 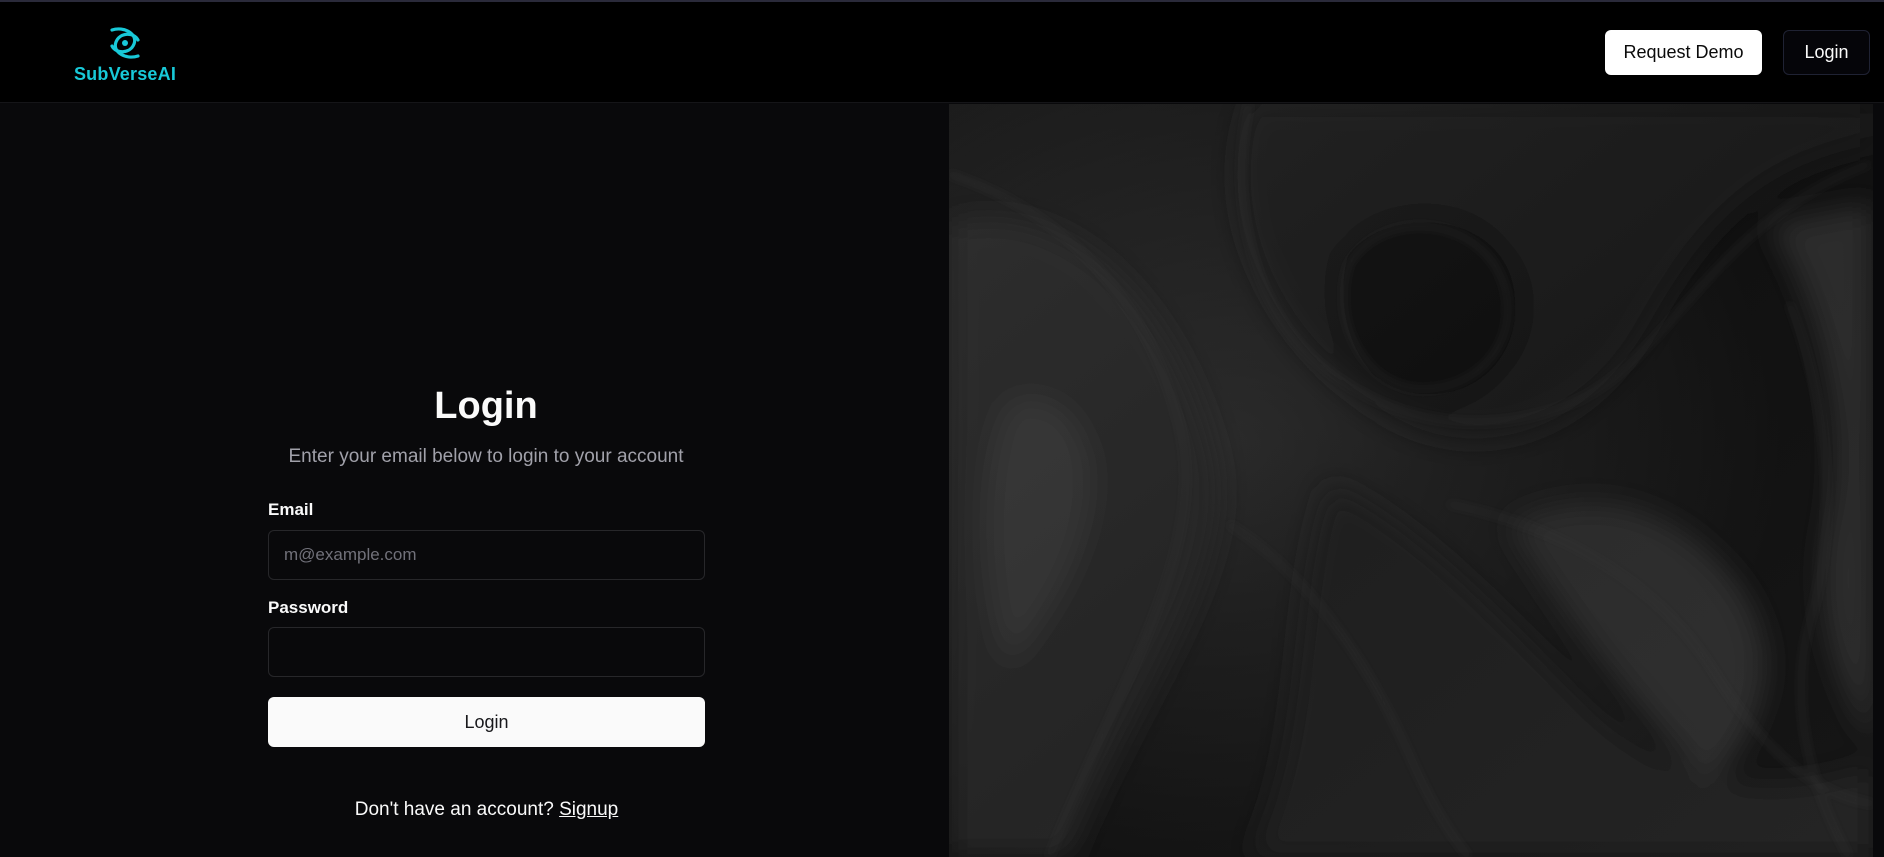 I want to click on password-field, so click(x=486, y=652).